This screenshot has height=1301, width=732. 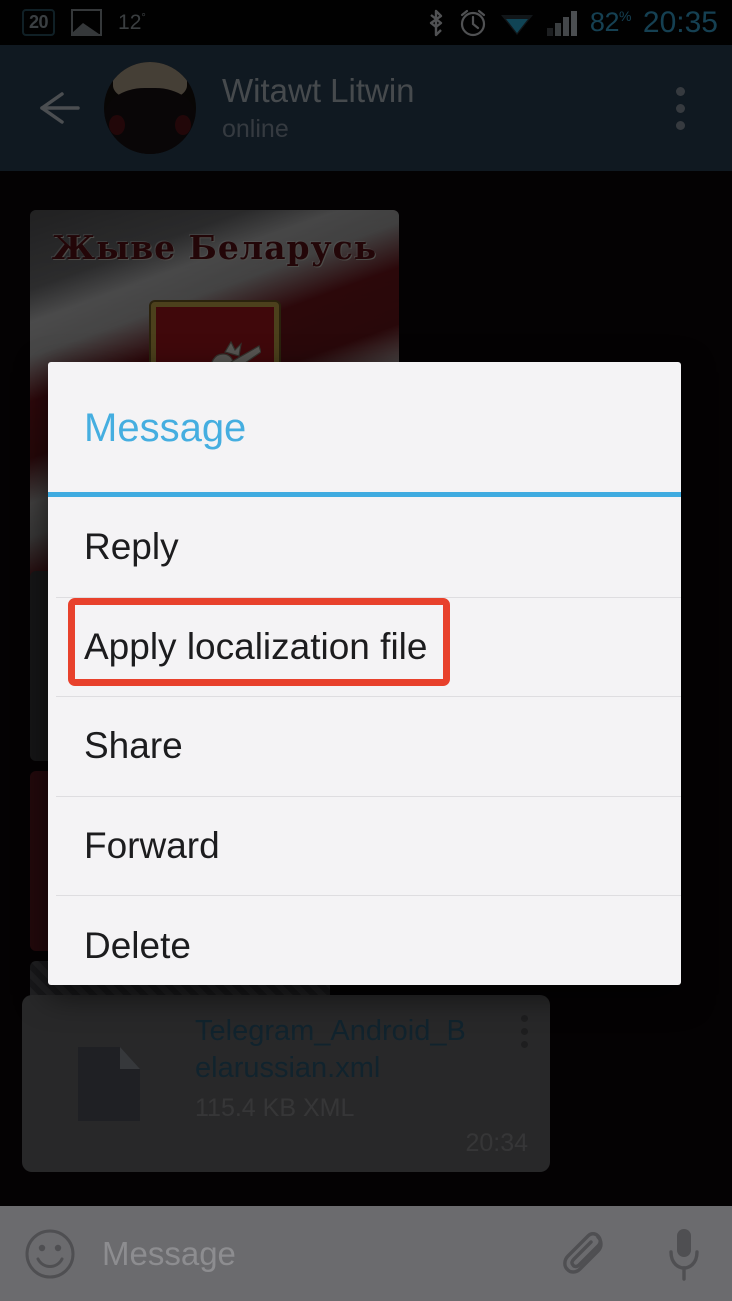 I want to click on menu-item-apply-localization-file: Apply localization file, so click(x=364, y=646).